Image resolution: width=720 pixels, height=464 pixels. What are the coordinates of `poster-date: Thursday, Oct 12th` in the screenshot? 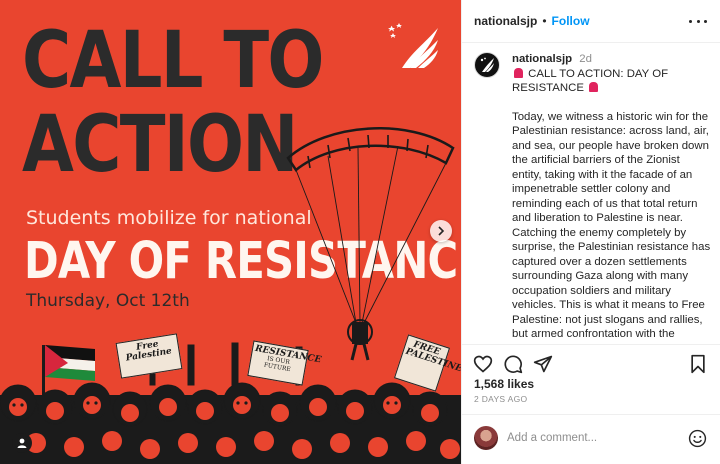 It's located at (108, 301).